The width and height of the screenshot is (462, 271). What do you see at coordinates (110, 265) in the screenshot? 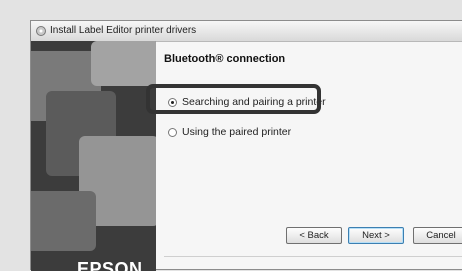
I see `epson-logo: EPSON` at bounding box center [110, 265].